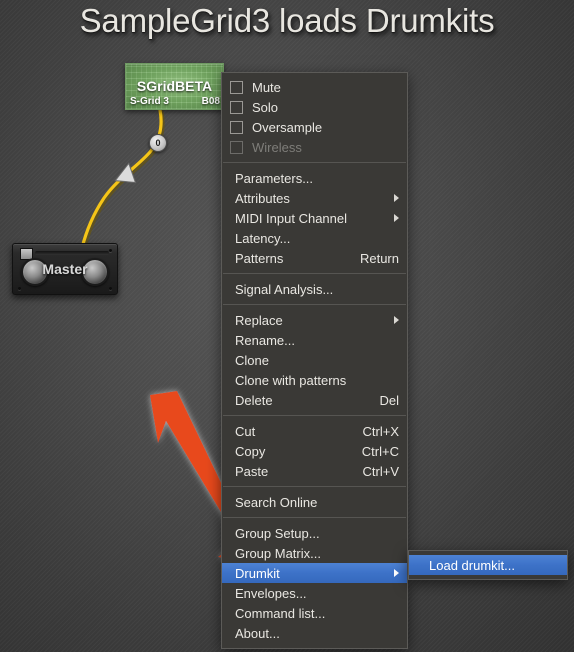 The image size is (574, 652). I want to click on module-sgrid-subtitle: S-Grid 3, so click(149, 101).